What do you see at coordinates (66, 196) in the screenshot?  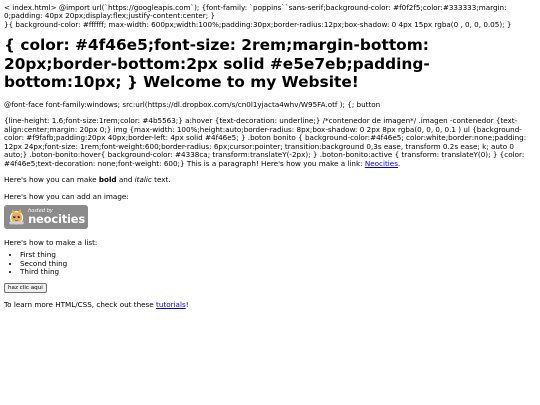 I see `image-intro: Here's how you can add an image:` at bounding box center [66, 196].